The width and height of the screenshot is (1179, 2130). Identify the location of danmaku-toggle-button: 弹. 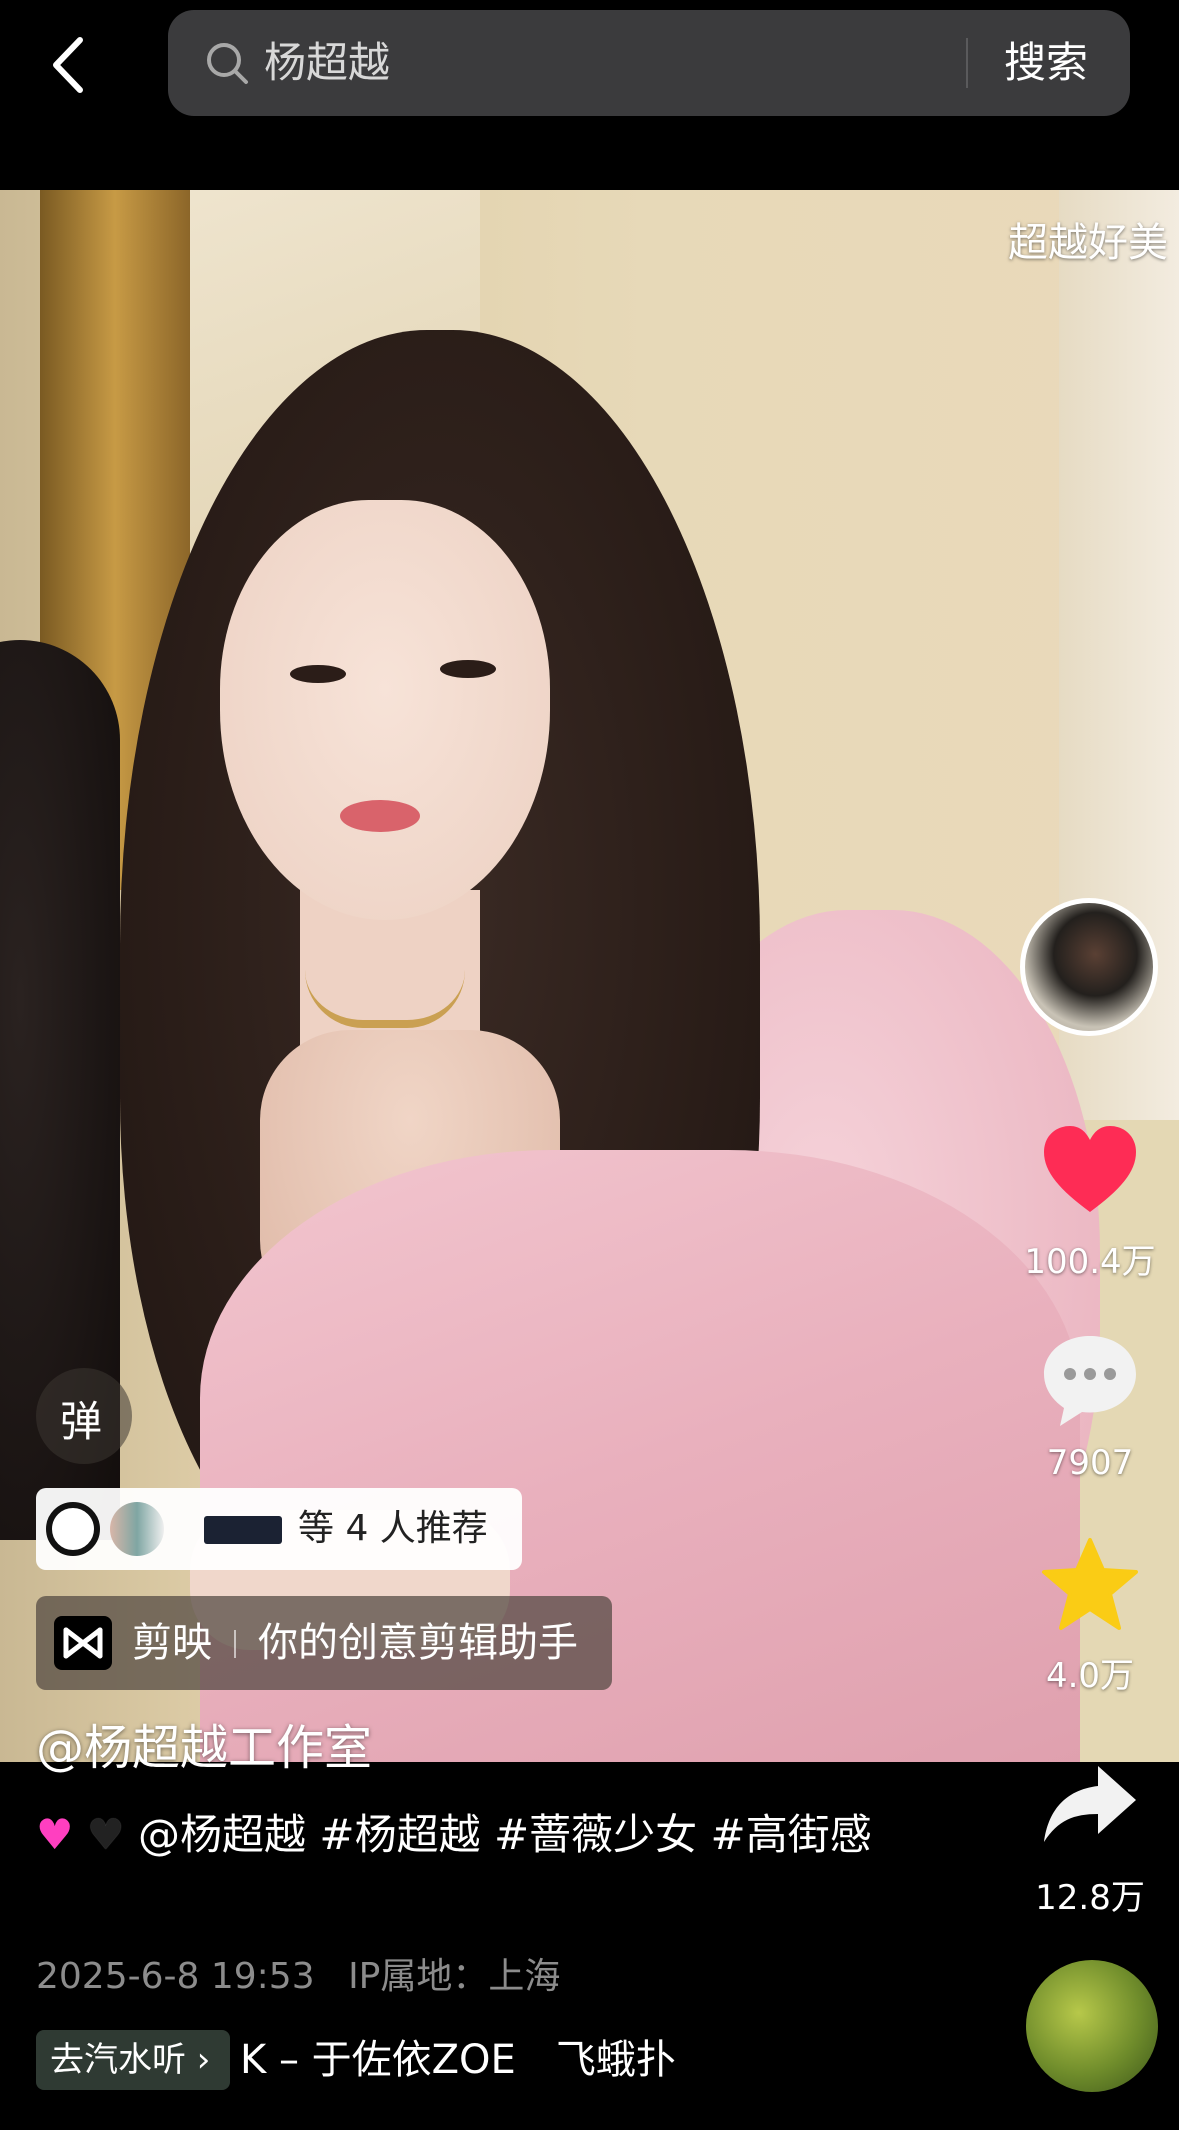
(84, 1416).